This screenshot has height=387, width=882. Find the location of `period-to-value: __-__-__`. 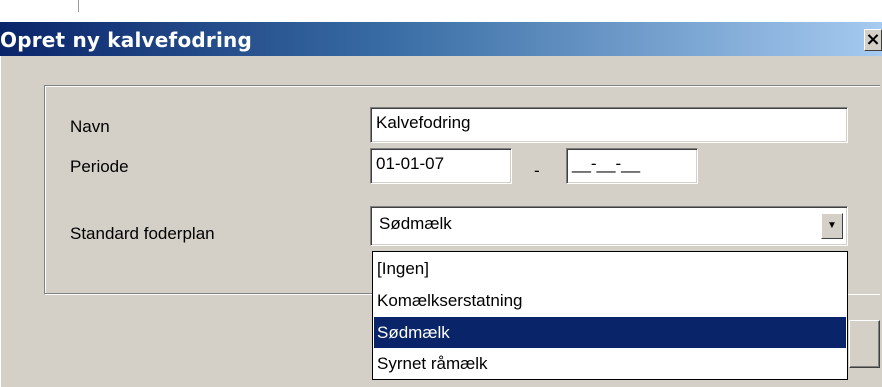

period-to-value: __-__-__ is located at coordinates (606, 163).